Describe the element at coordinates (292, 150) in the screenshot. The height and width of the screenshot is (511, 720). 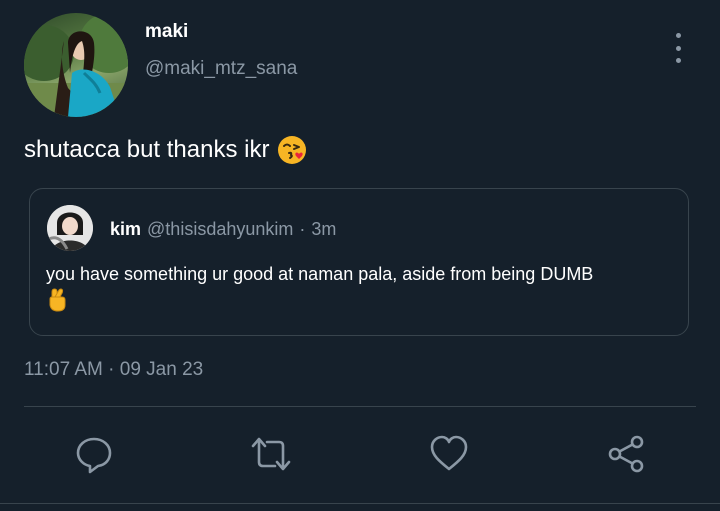
I see `kissing-face-emoji-icon` at that location.